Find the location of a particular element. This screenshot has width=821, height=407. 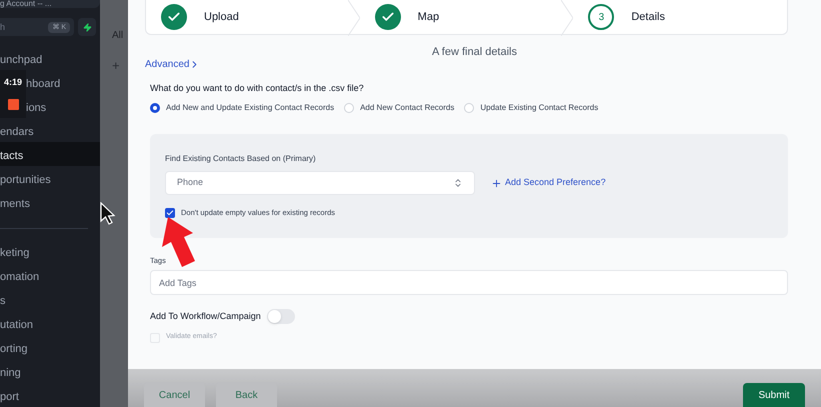

tags-field: Add Tags is located at coordinates (469, 283).